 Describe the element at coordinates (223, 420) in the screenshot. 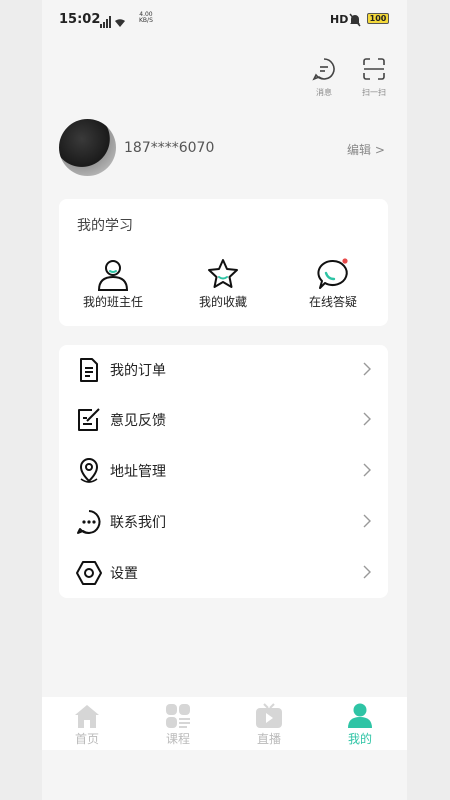

I see `menu-item-feedback: 意见反馈` at that location.